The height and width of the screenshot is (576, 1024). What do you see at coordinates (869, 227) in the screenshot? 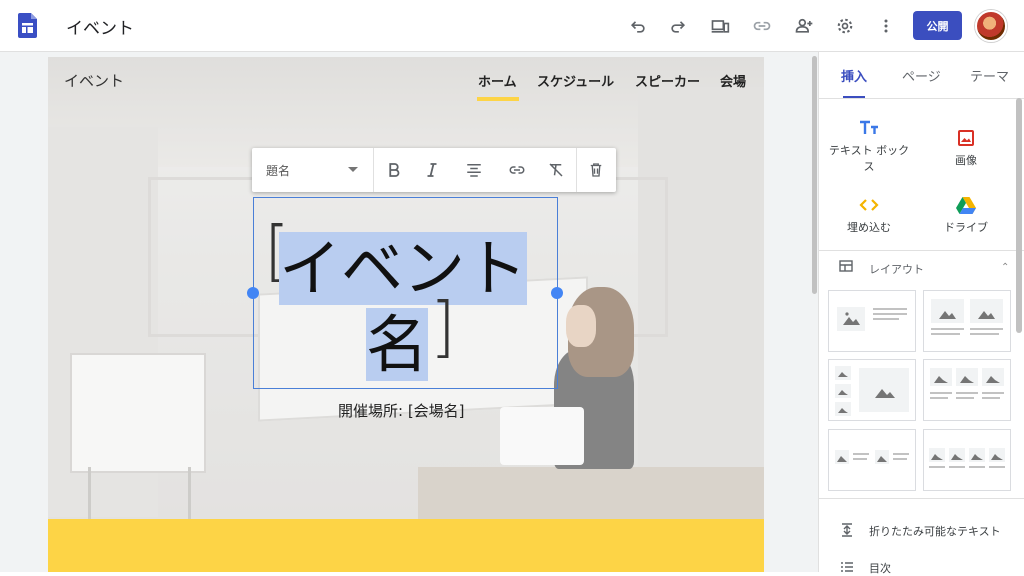
I see `insert-embed-label: 埋め込む` at bounding box center [869, 227].